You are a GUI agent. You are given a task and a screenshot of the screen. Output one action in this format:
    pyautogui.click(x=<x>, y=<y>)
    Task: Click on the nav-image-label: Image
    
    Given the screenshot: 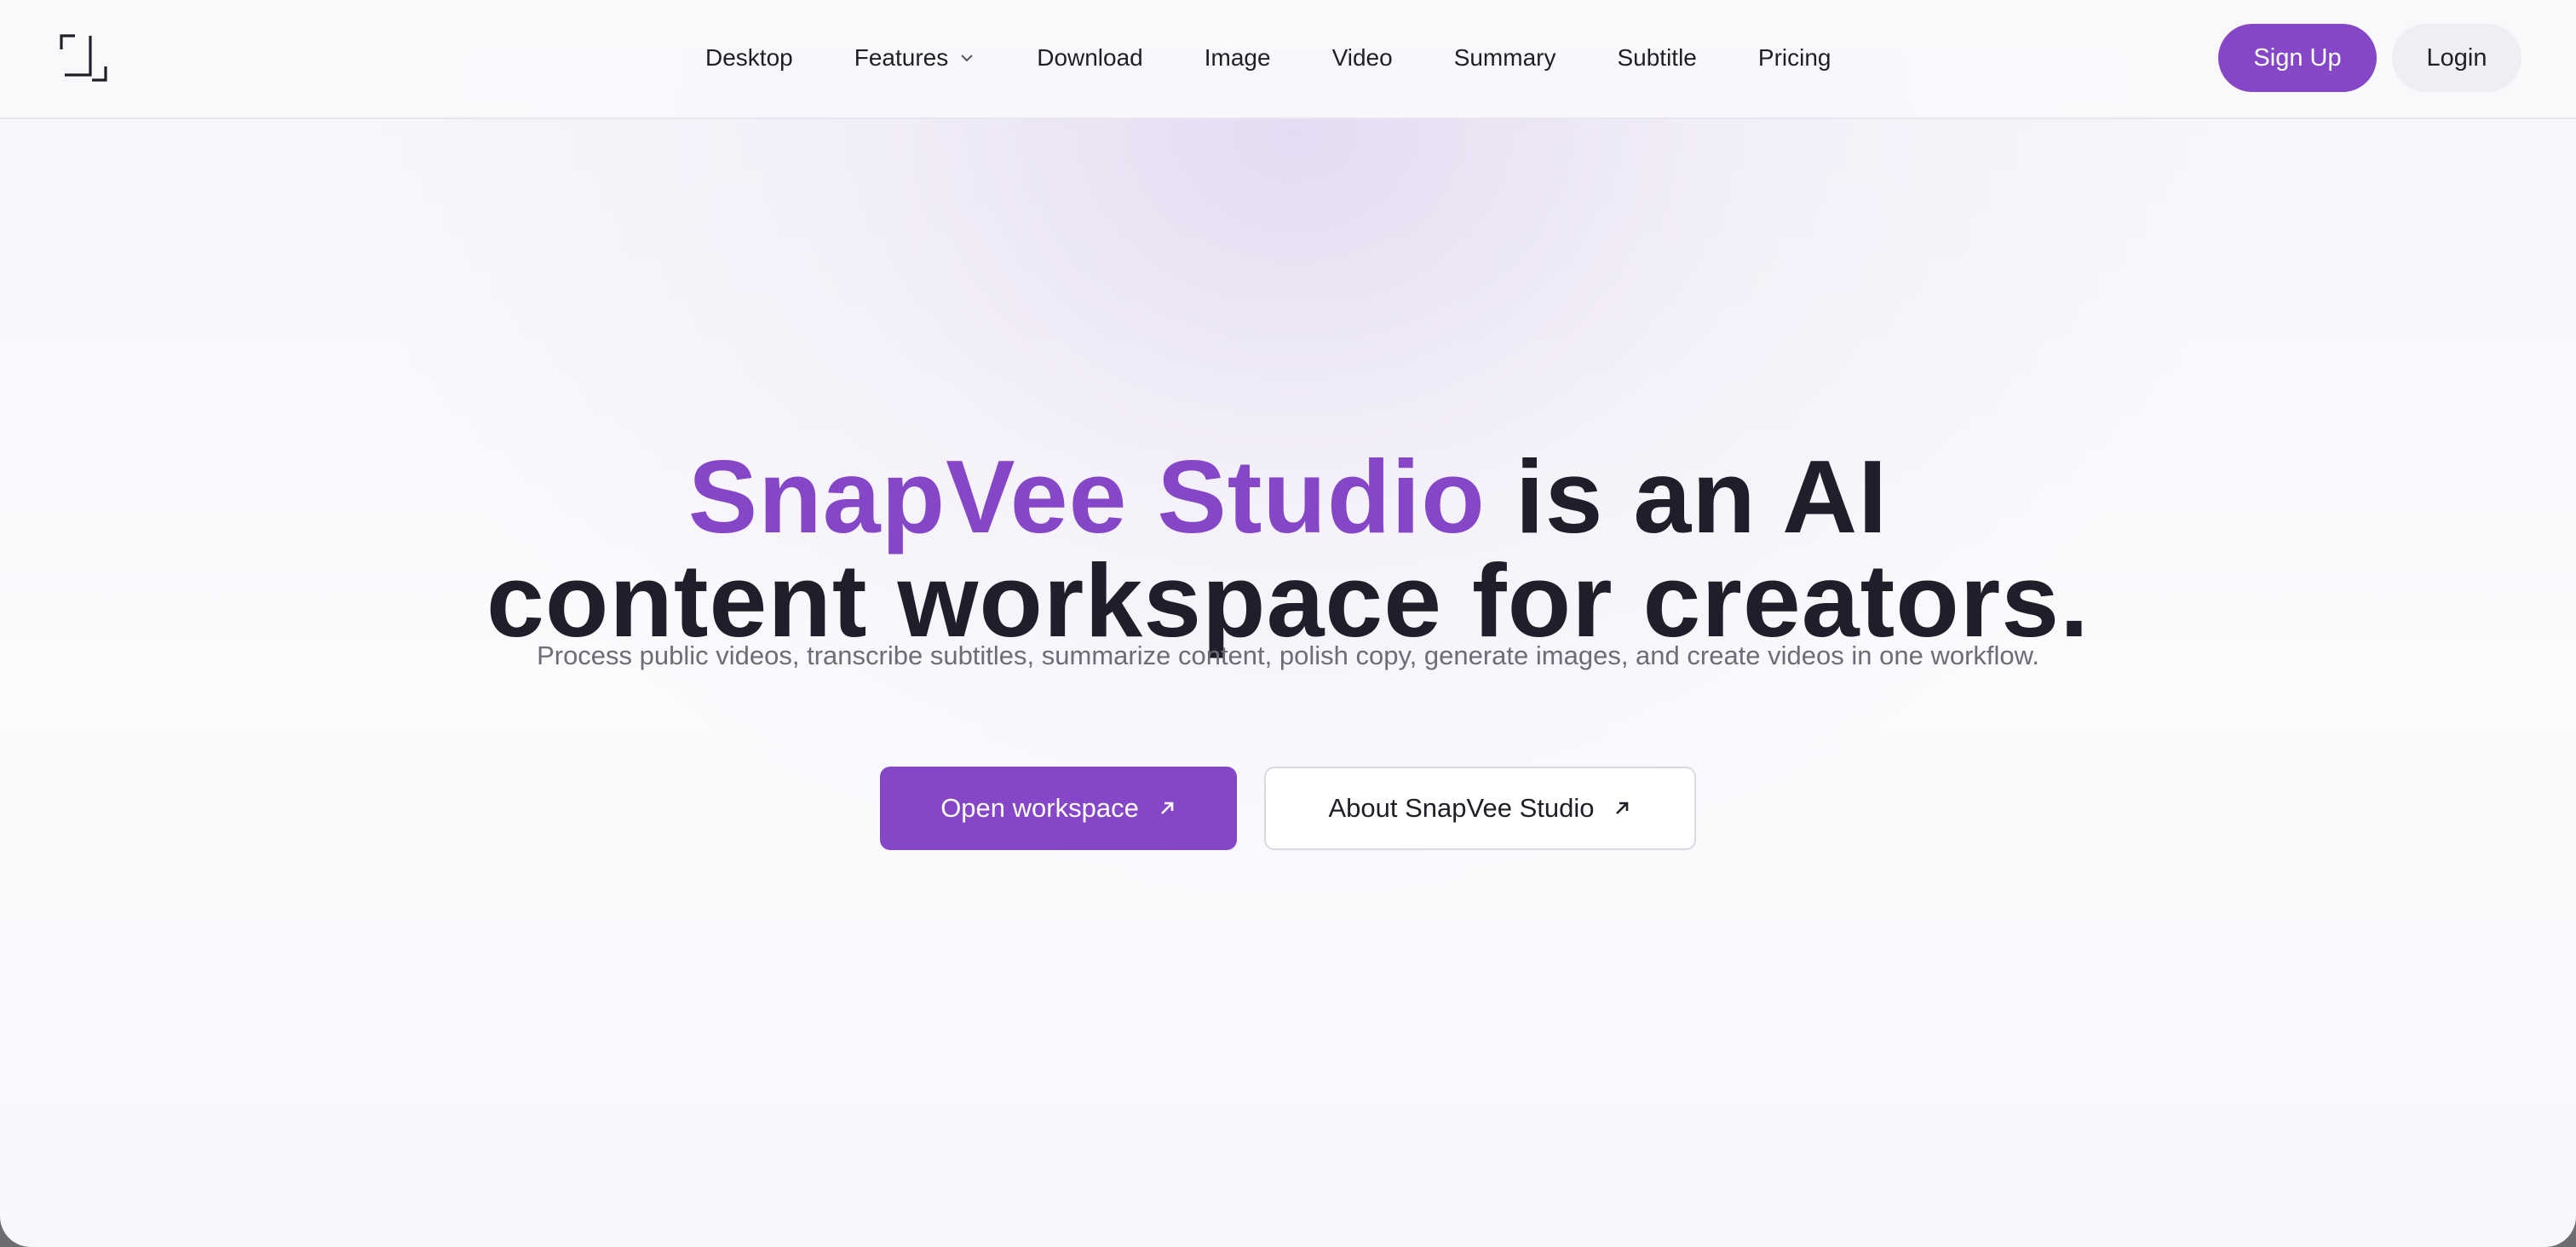 What is the action you would take?
    pyautogui.click(x=1238, y=58)
    